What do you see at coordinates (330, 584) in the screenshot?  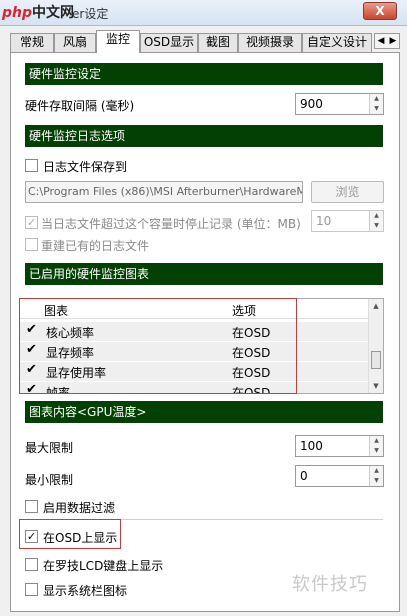 I see `watermark: 软件技巧` at bounding box center [330, 584].